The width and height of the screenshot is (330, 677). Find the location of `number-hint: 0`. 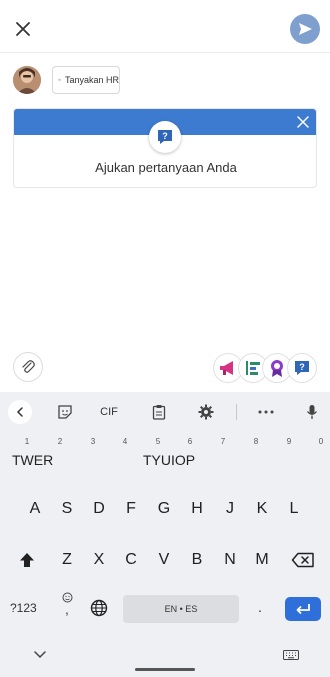

number-hint: 0 is located at coordinates (321, 441).